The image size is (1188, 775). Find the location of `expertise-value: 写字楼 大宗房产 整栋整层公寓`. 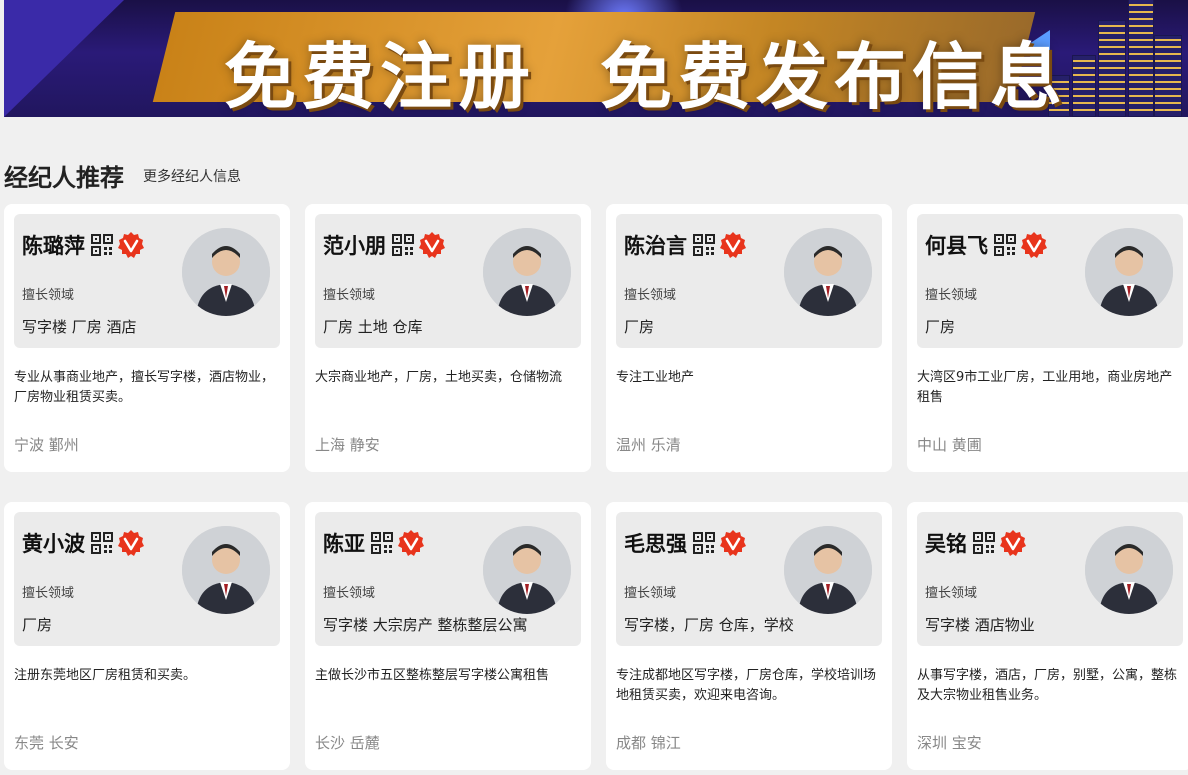

expertise-value: 写字楼 大宗房产 整栋整层公寓 is located at coordinates (425, 625).